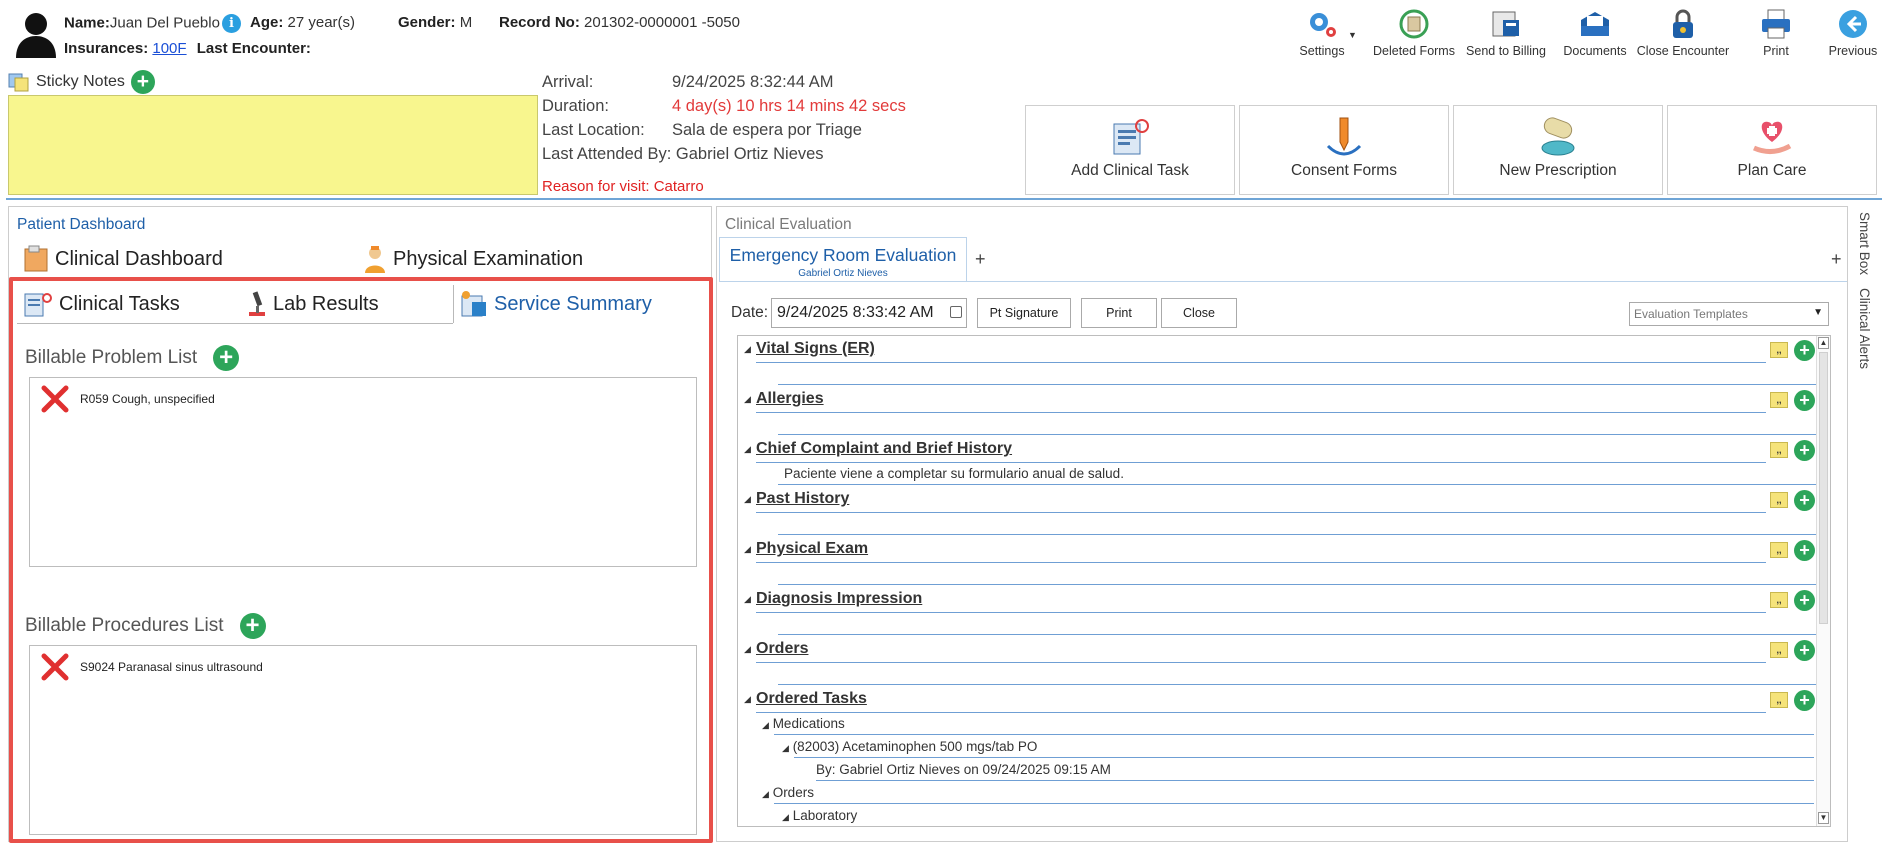  Describe the element at coordinates (1344, 136) in the screenshot. I see `pen-icon` at that location.